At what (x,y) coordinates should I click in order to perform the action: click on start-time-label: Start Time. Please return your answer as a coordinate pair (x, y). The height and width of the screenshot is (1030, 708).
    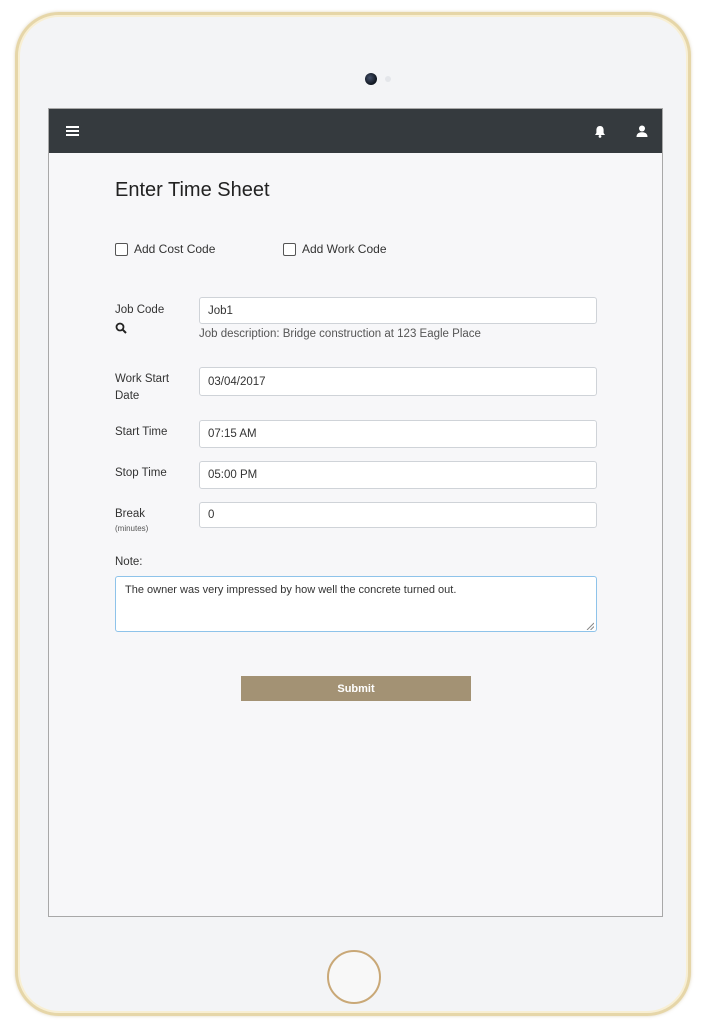
    Looking at the image, I should click on (141, 432).